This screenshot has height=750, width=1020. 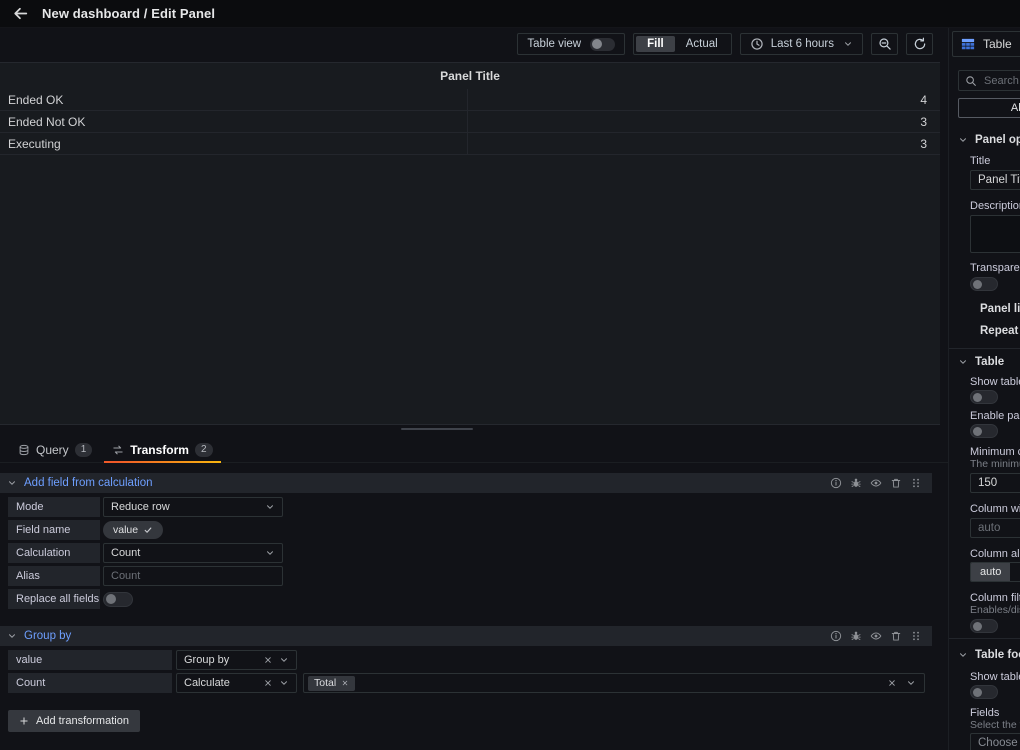 What do you see at coordinates (437, 429) in the screenshot?
I see `pane-resize-handle` at bounding box center [437, 429].